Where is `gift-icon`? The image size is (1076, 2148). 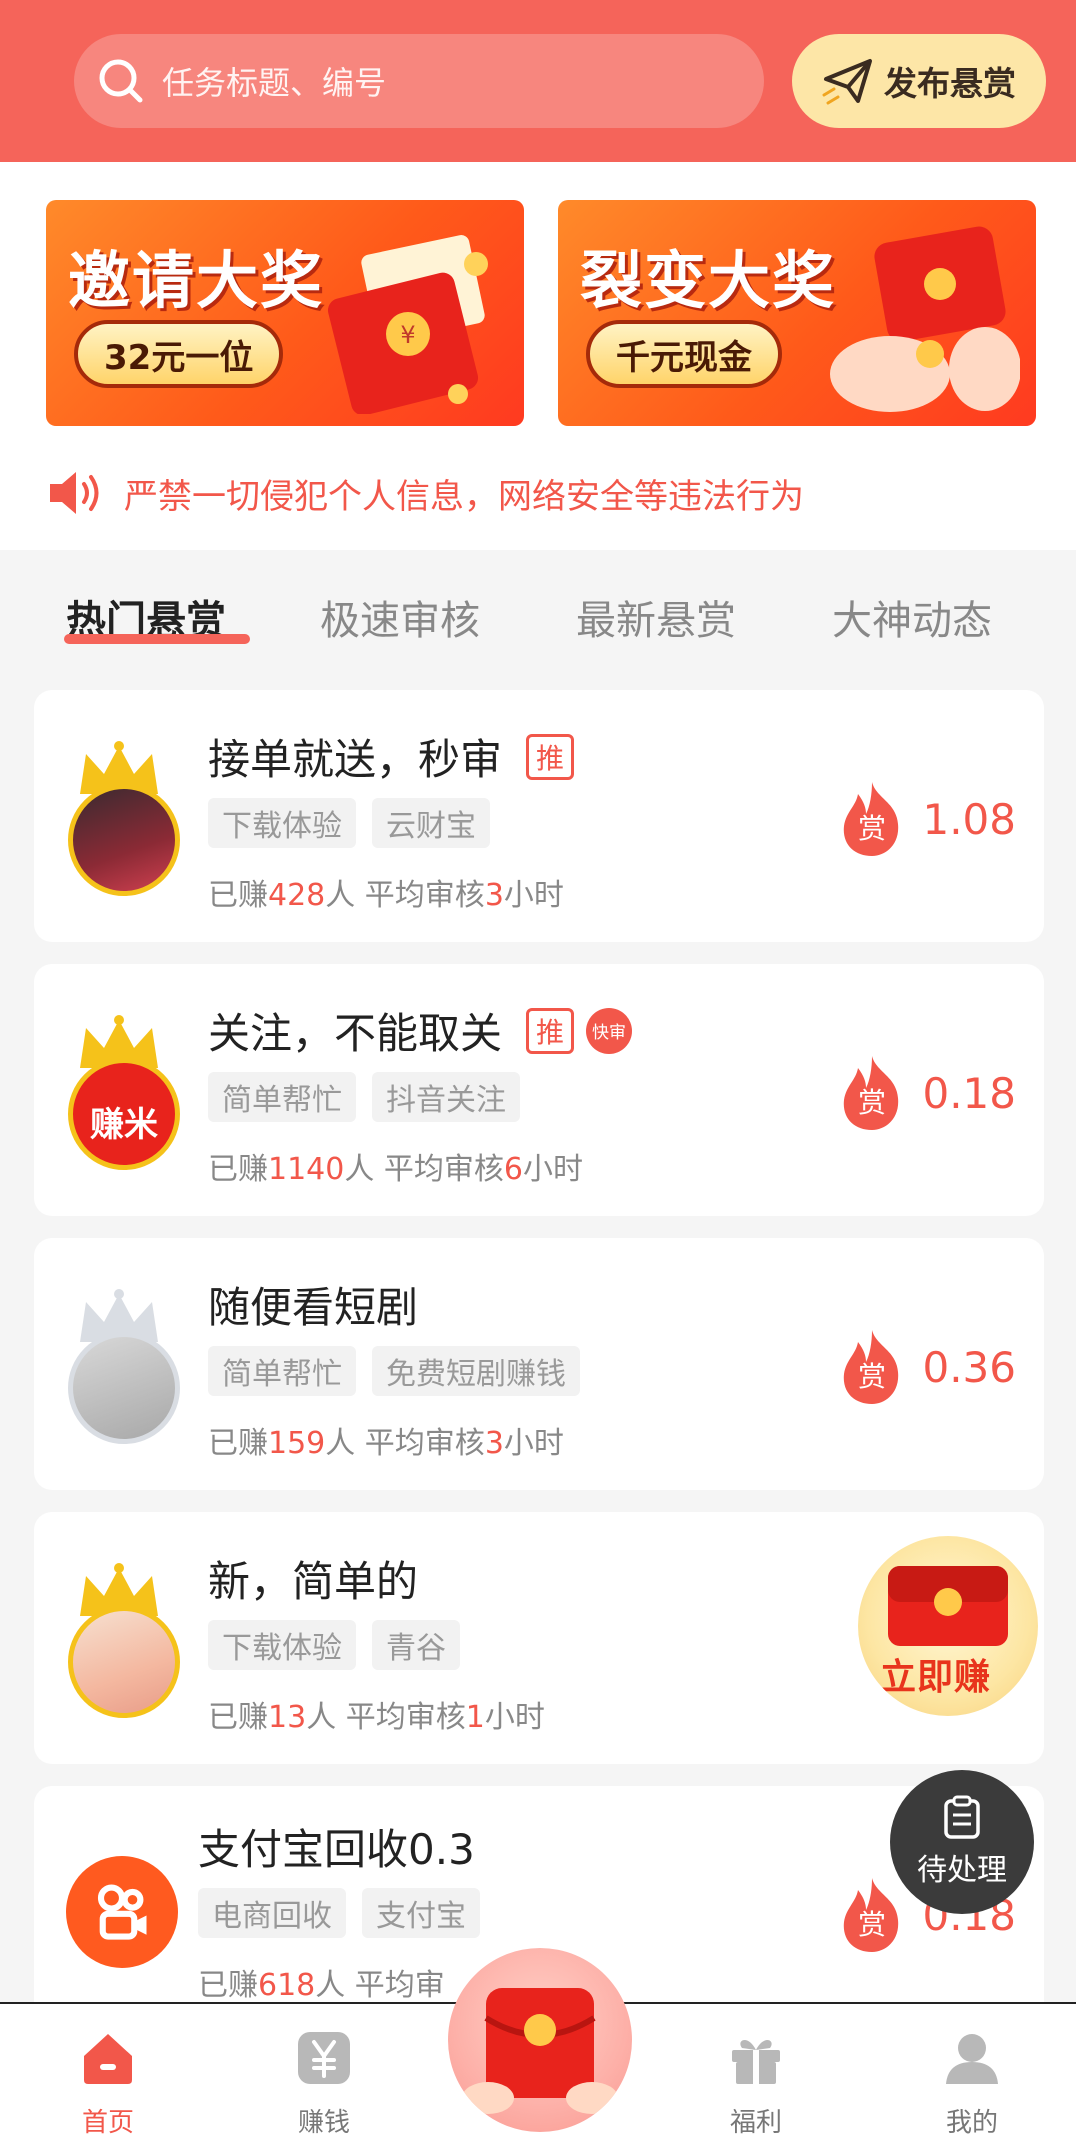
gift-icon is located at coordinates (756, 2061).